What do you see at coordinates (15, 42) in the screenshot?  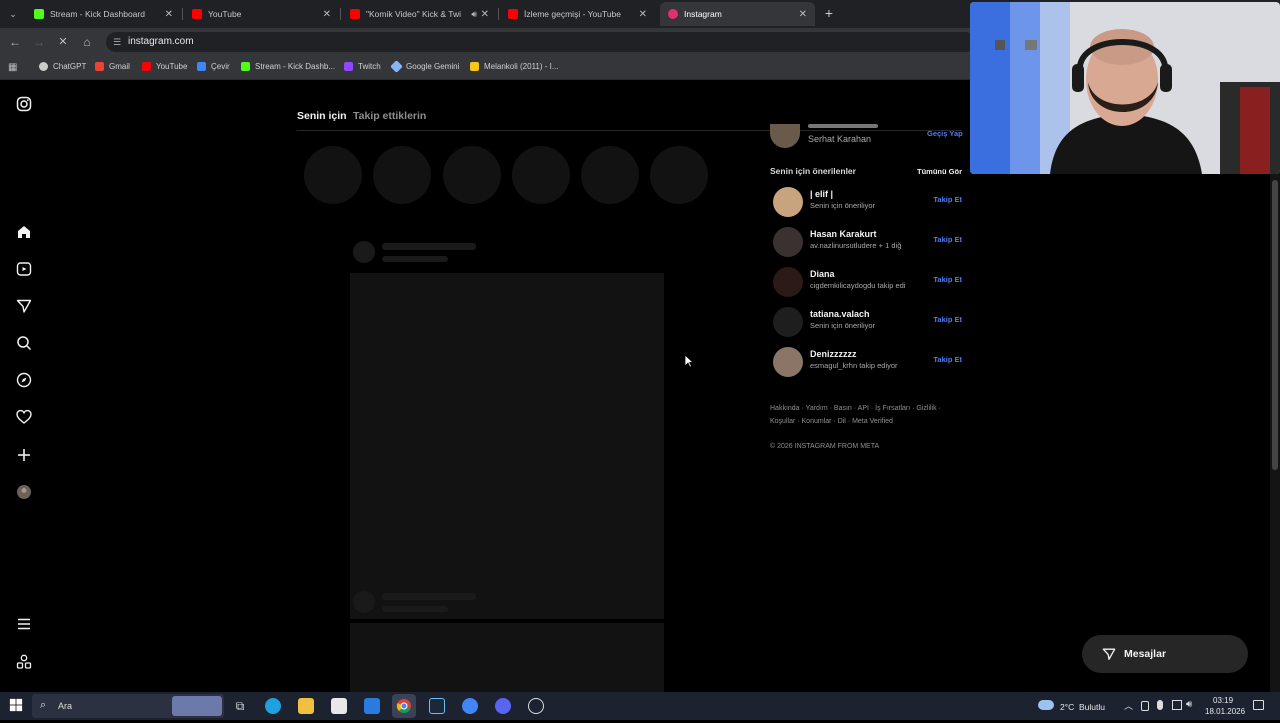 I see `back-arrow-icon: ←` at bounding box center [15, 42].